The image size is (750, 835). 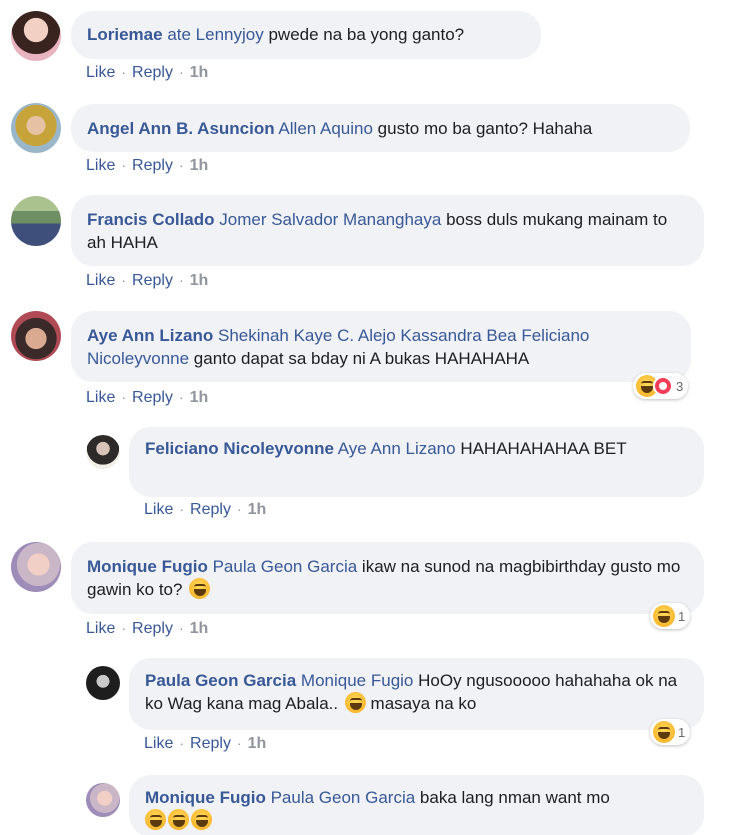 I want to click on love-reaction-icon, so click(x=663, y=386).